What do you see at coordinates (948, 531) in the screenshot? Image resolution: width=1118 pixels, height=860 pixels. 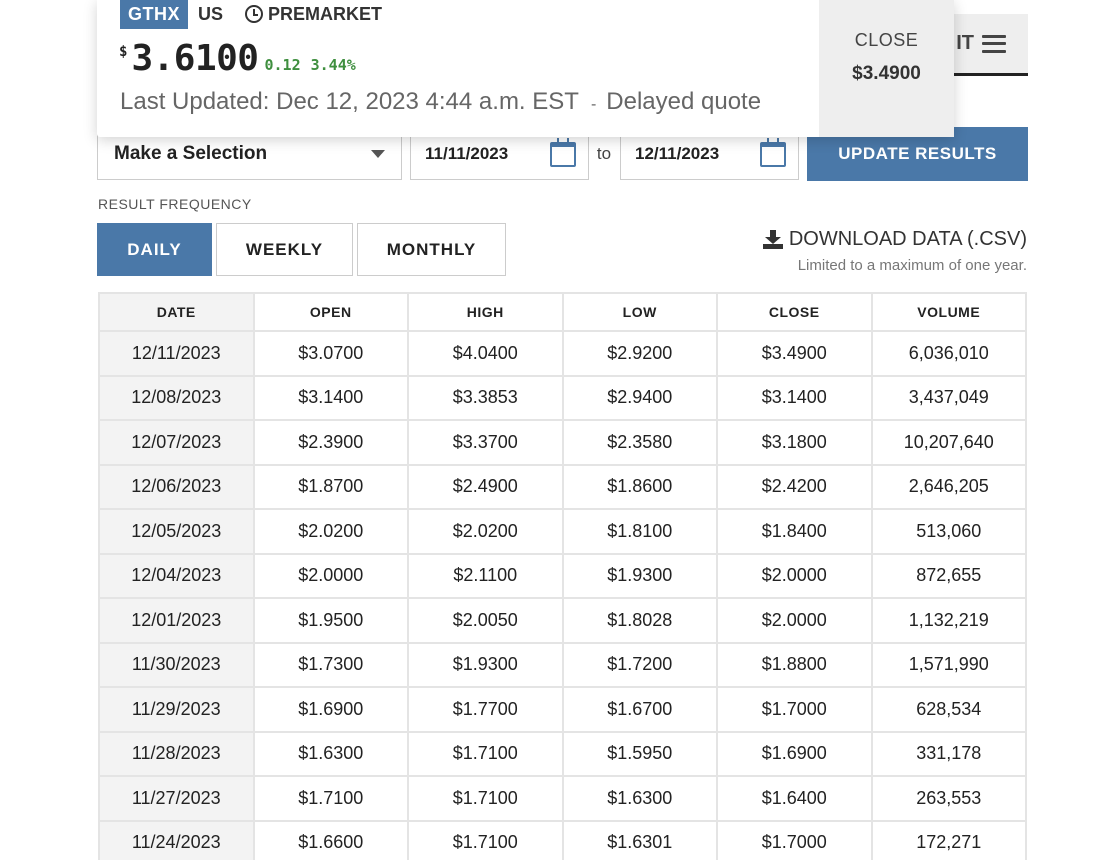 I see `cell-volume: 513,060` at bounding box center [948, 531].